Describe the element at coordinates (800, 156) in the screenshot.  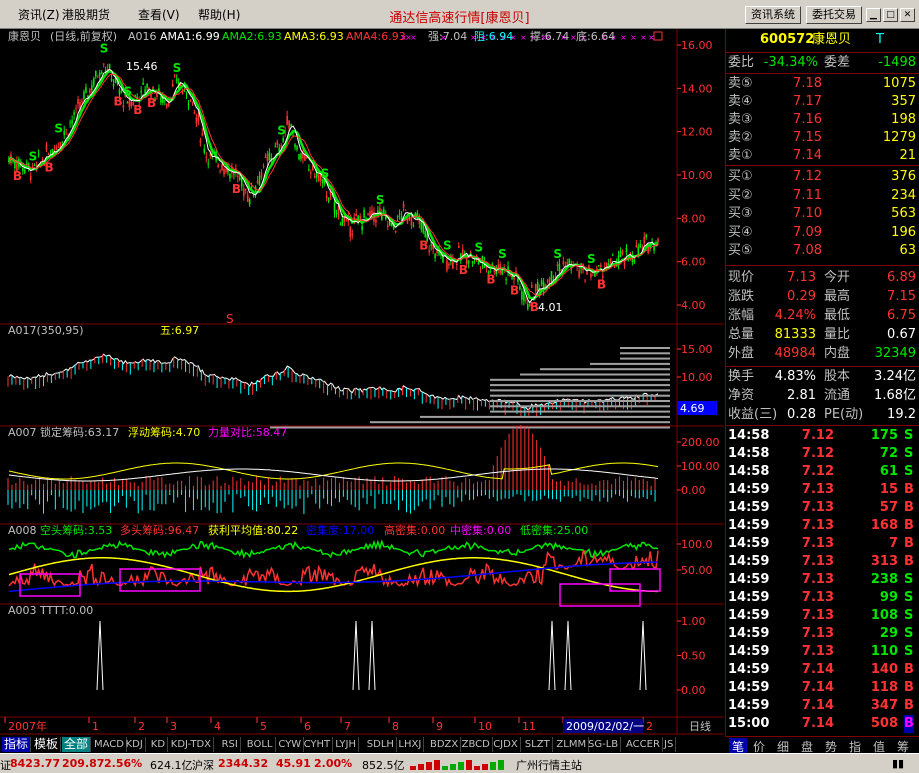
I see `ask-row-price: 7.14` at that location.